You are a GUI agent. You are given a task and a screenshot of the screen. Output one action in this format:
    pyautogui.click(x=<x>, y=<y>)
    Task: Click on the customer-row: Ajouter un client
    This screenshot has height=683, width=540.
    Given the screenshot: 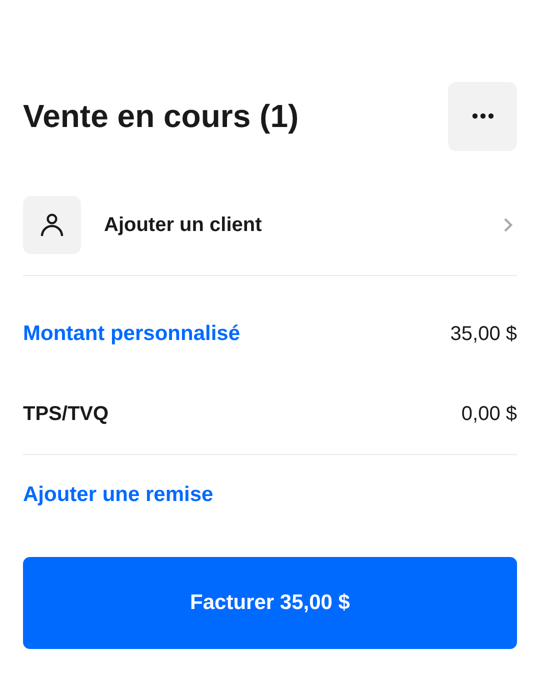 What is the action you would take?
    pyautogui.click(x=270, y=225)
    